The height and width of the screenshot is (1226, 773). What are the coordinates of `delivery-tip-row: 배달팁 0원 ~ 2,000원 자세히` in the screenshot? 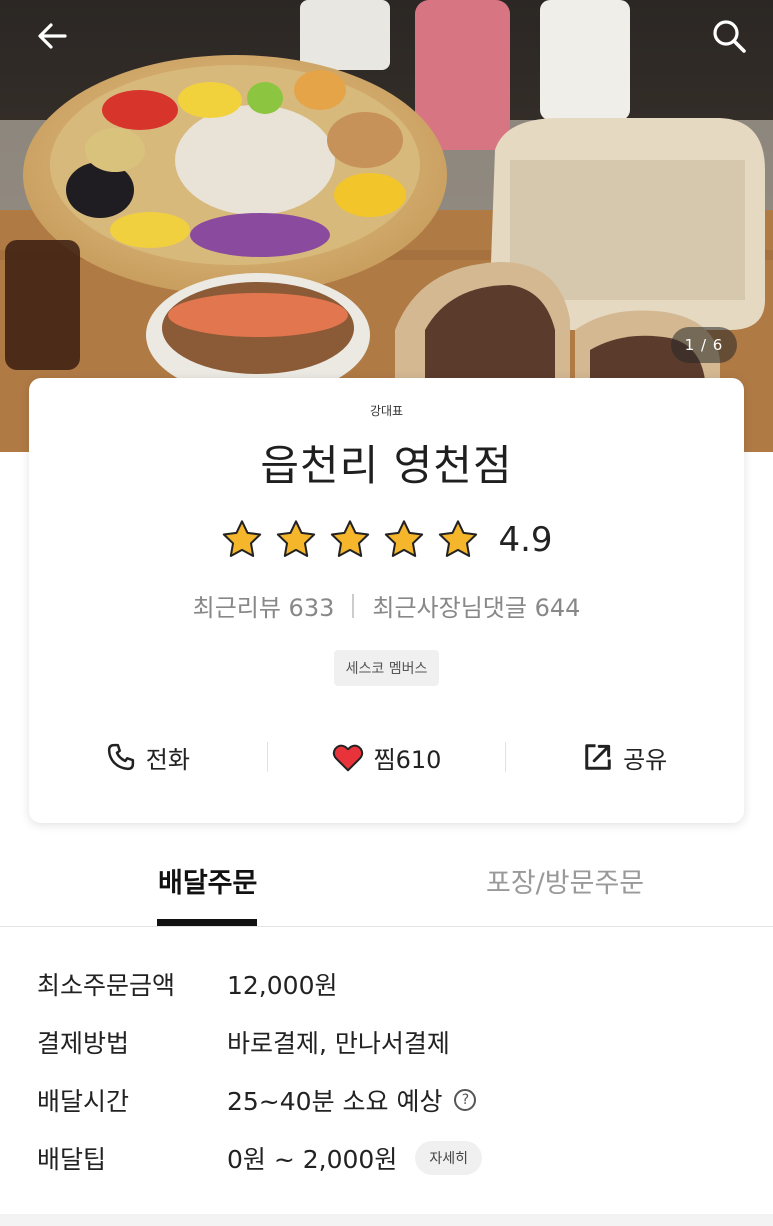 It's located at (259, 1158).